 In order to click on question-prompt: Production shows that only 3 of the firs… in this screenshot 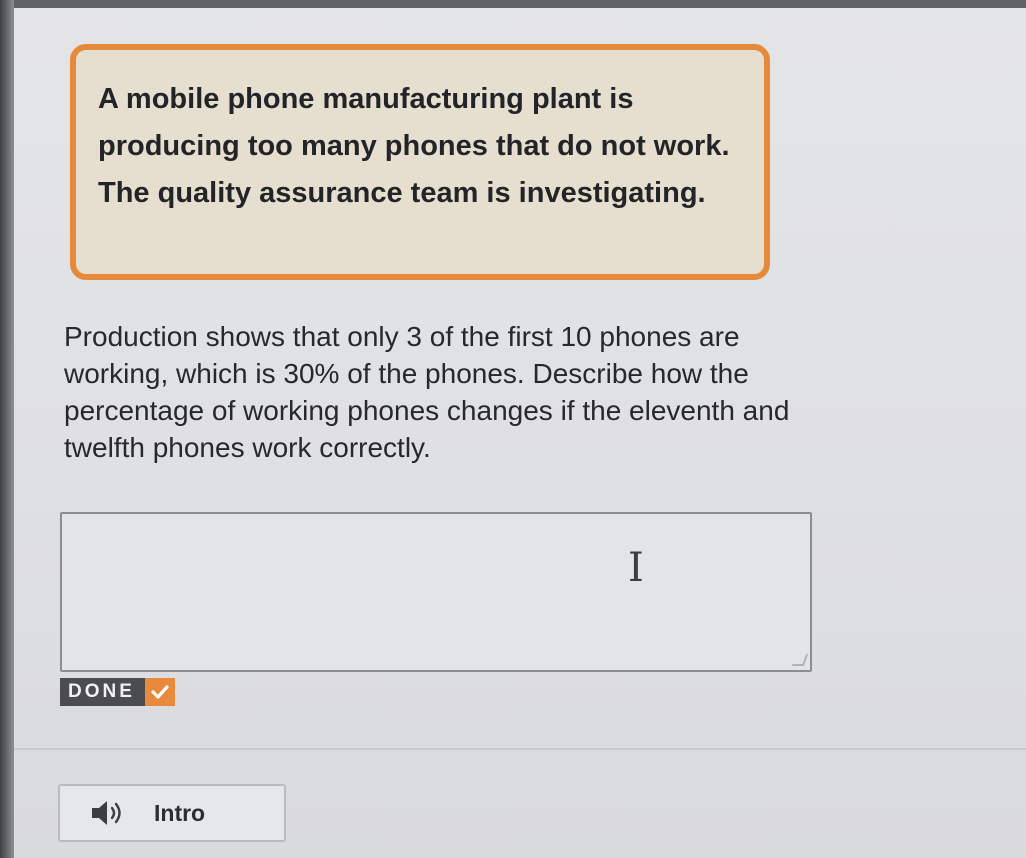, I will do `click(427, 392)`.